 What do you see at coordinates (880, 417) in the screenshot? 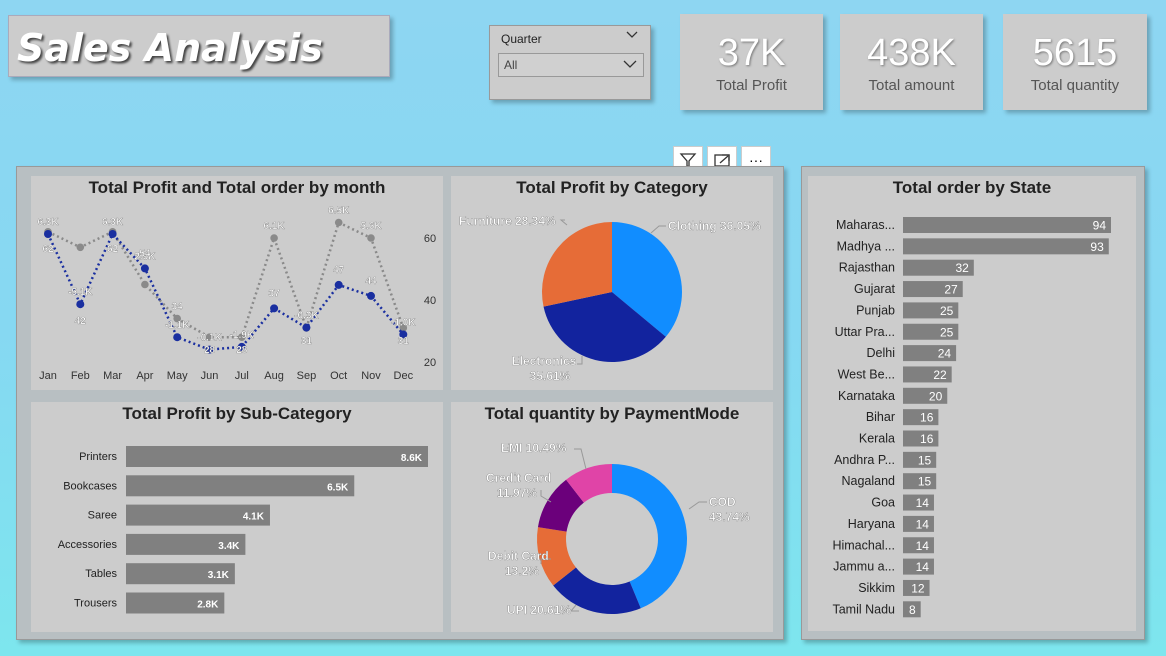
I see `state-label: Bihar` at bounding box center [880, 417].